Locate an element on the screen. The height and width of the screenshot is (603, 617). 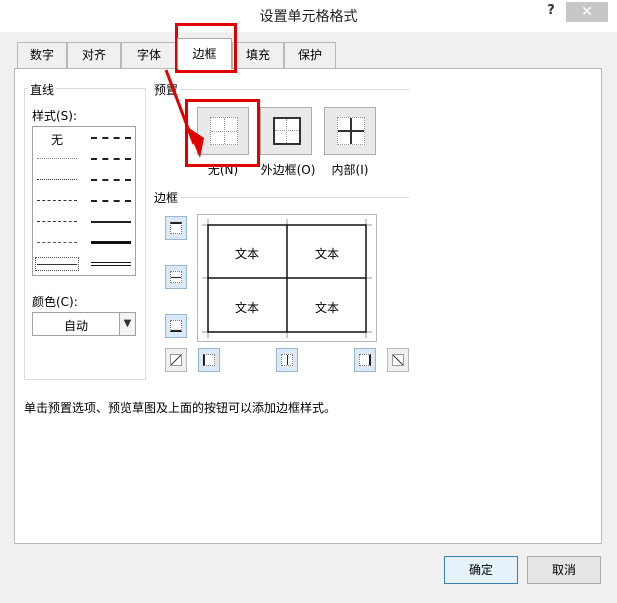
color-select: 自动 ▼ is located at coordinates (84, 324).